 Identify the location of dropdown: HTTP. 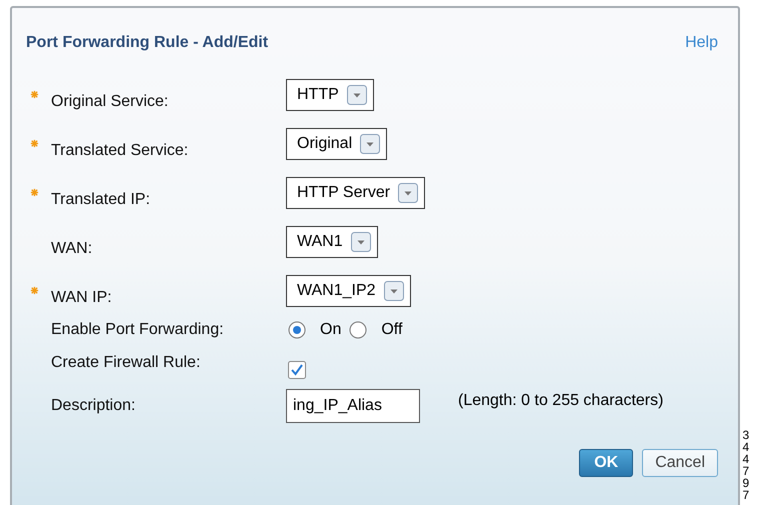
(330, 94).